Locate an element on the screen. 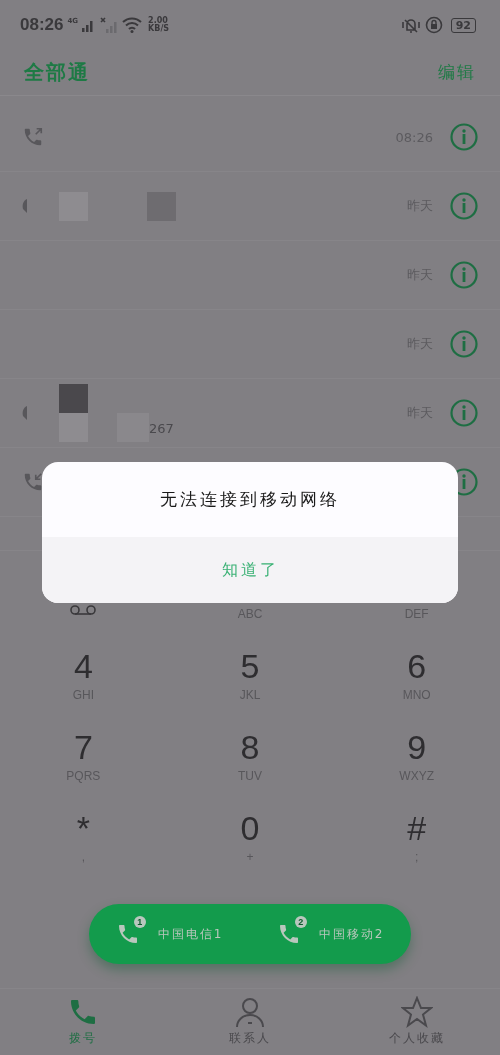  sim-call-button: 1 中国电信1 is located at coordinates (169, 934).